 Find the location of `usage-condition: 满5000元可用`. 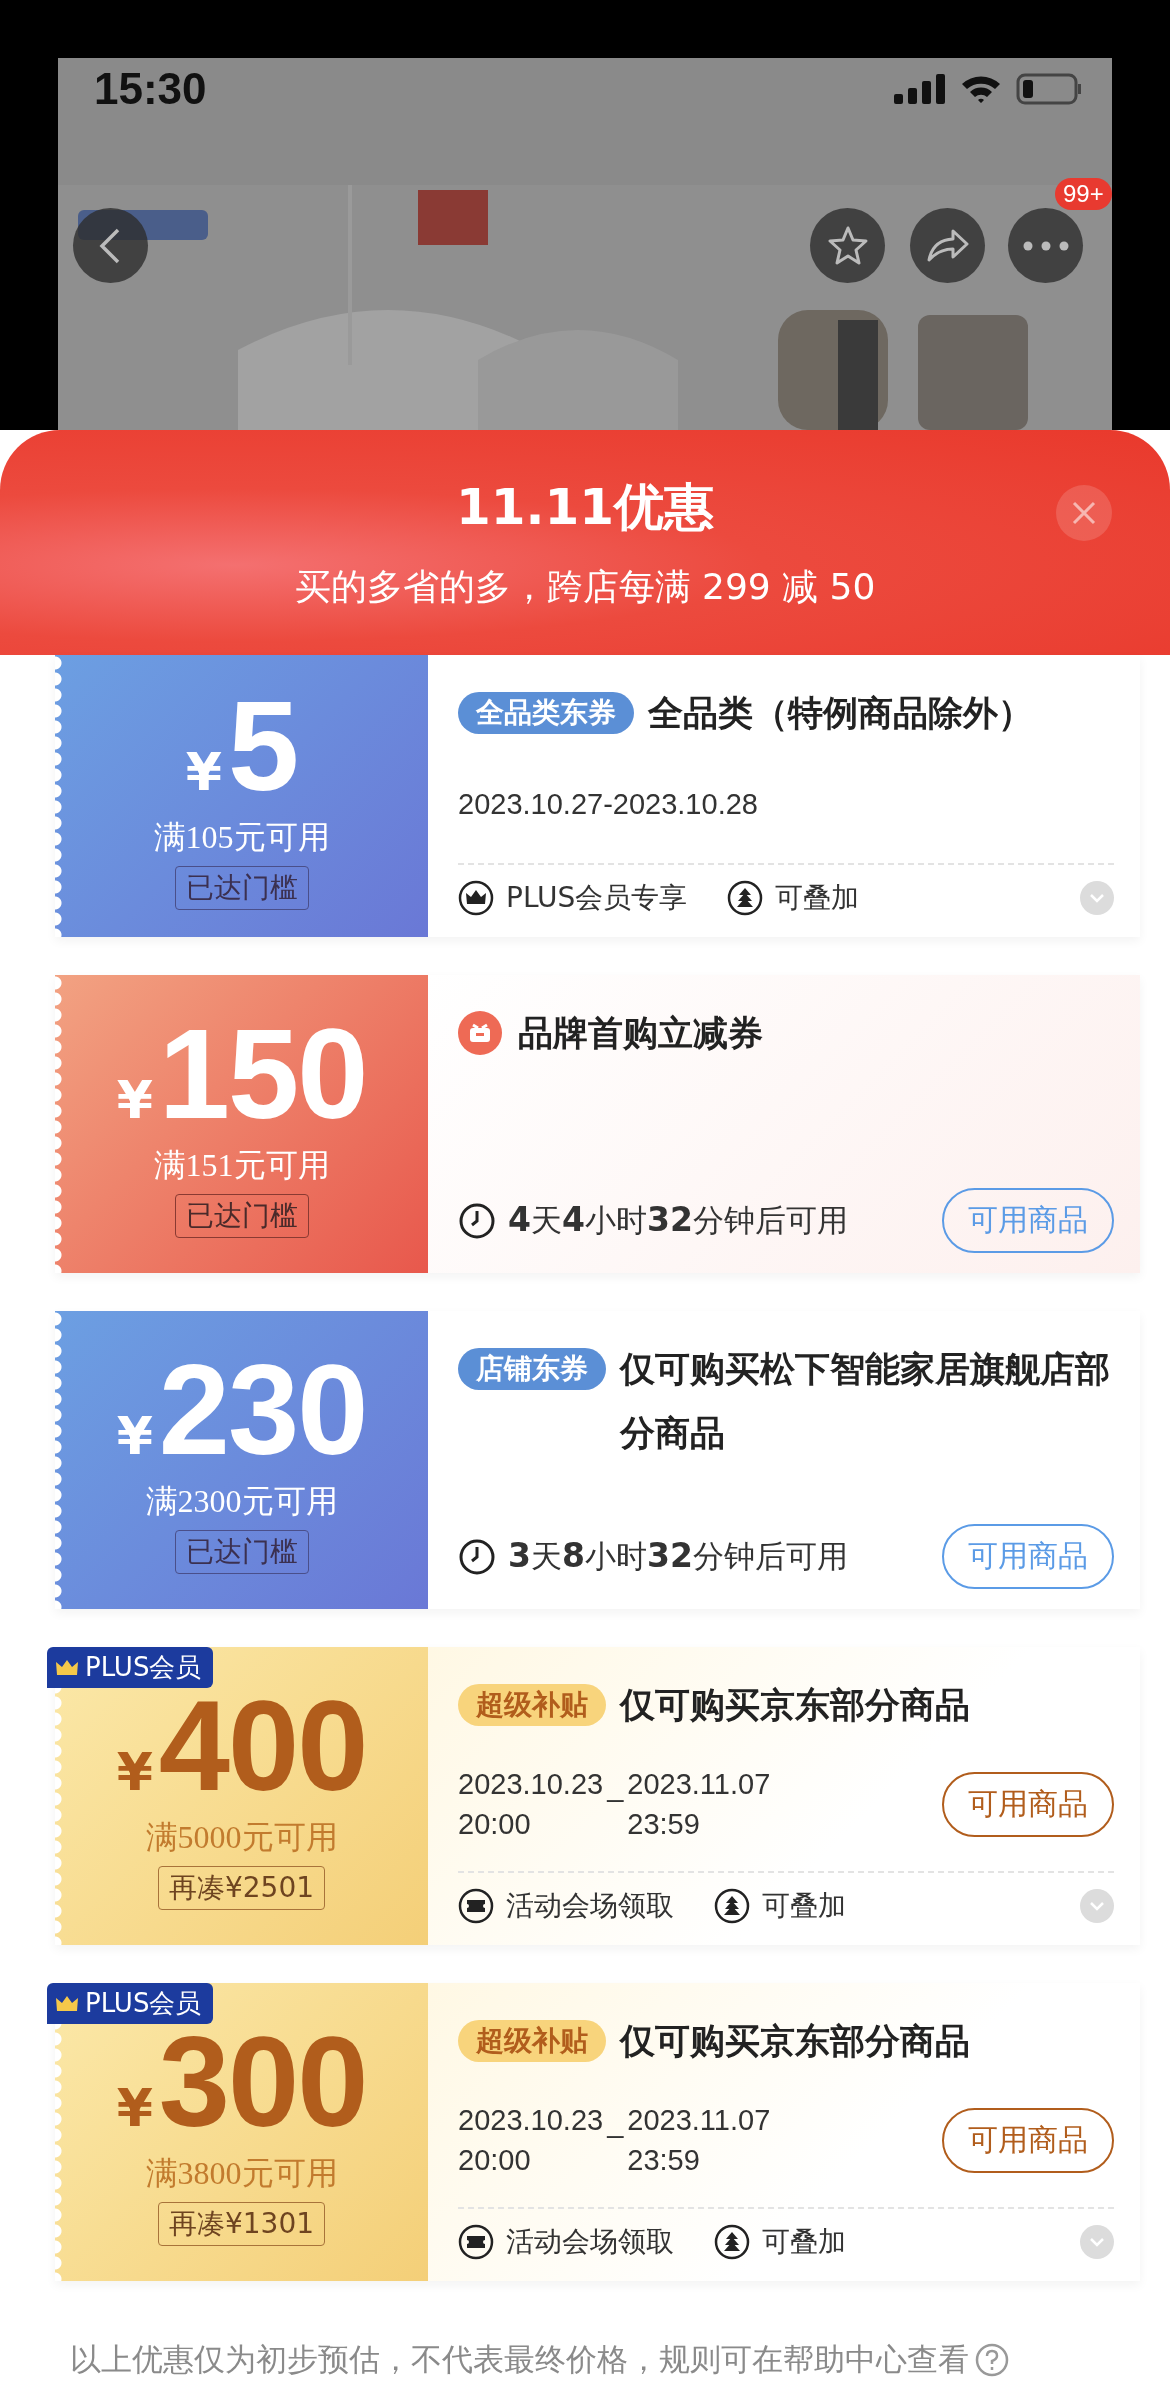

usage-condition: 满5000元可用 is located at coordinates (241, 1837).